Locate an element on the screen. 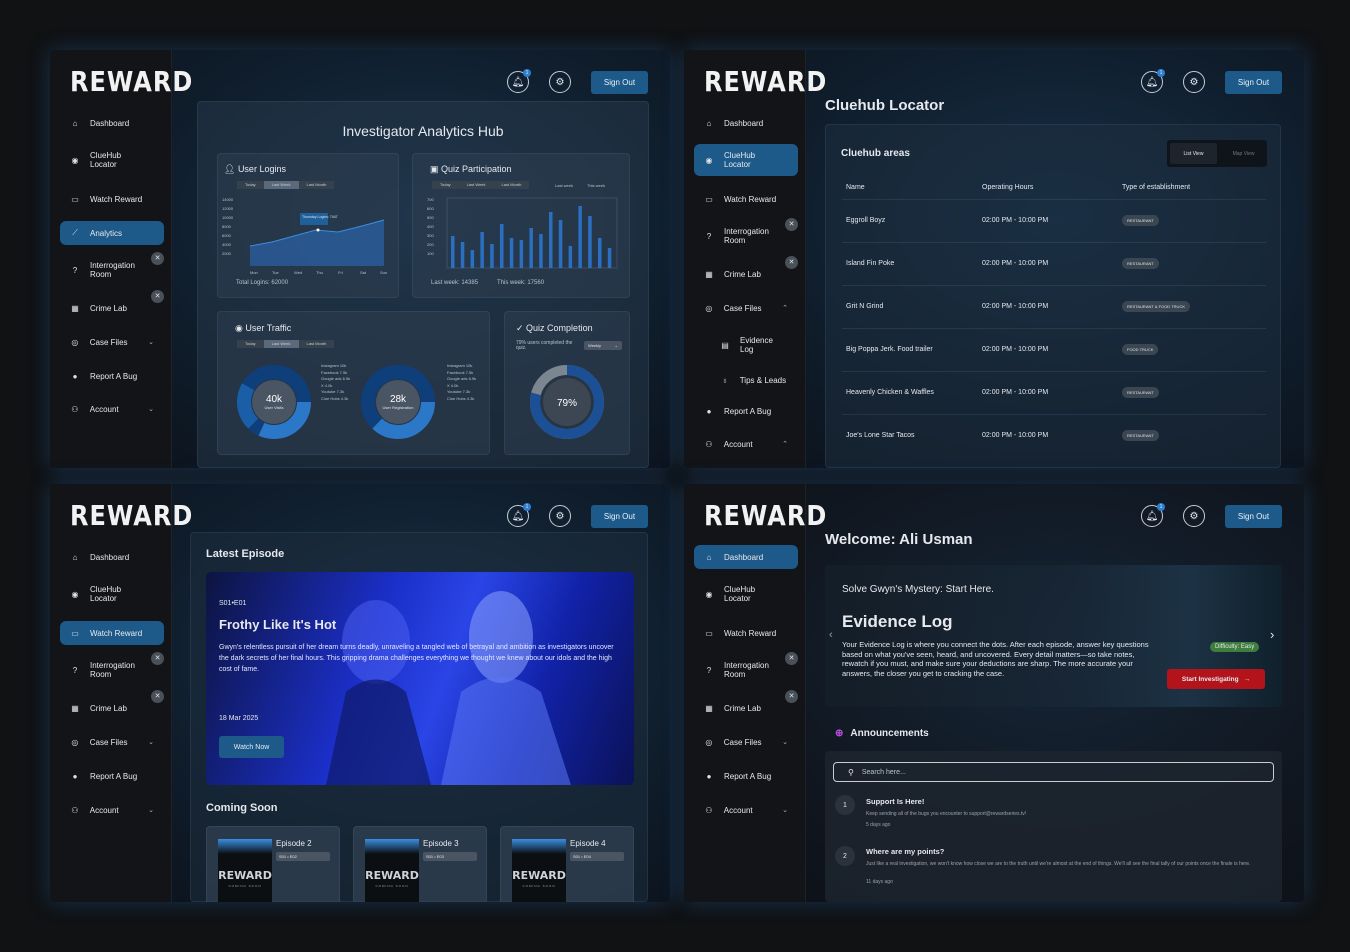 This screenshot has width=1350, height=952. chevron-up-icon: ⌃ is located at coordinates (785, 308).